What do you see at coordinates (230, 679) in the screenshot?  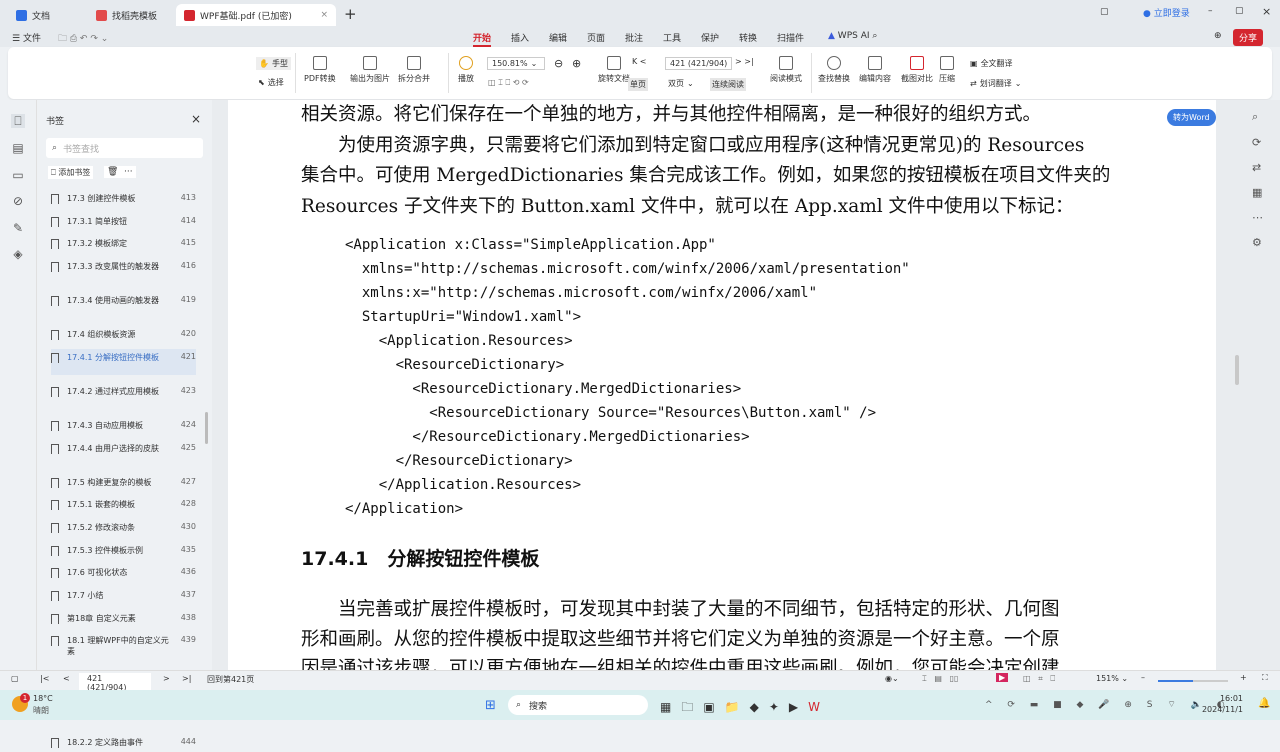 I see `back-to-page-link: 回到第421页` at bounding box center [230, 679].